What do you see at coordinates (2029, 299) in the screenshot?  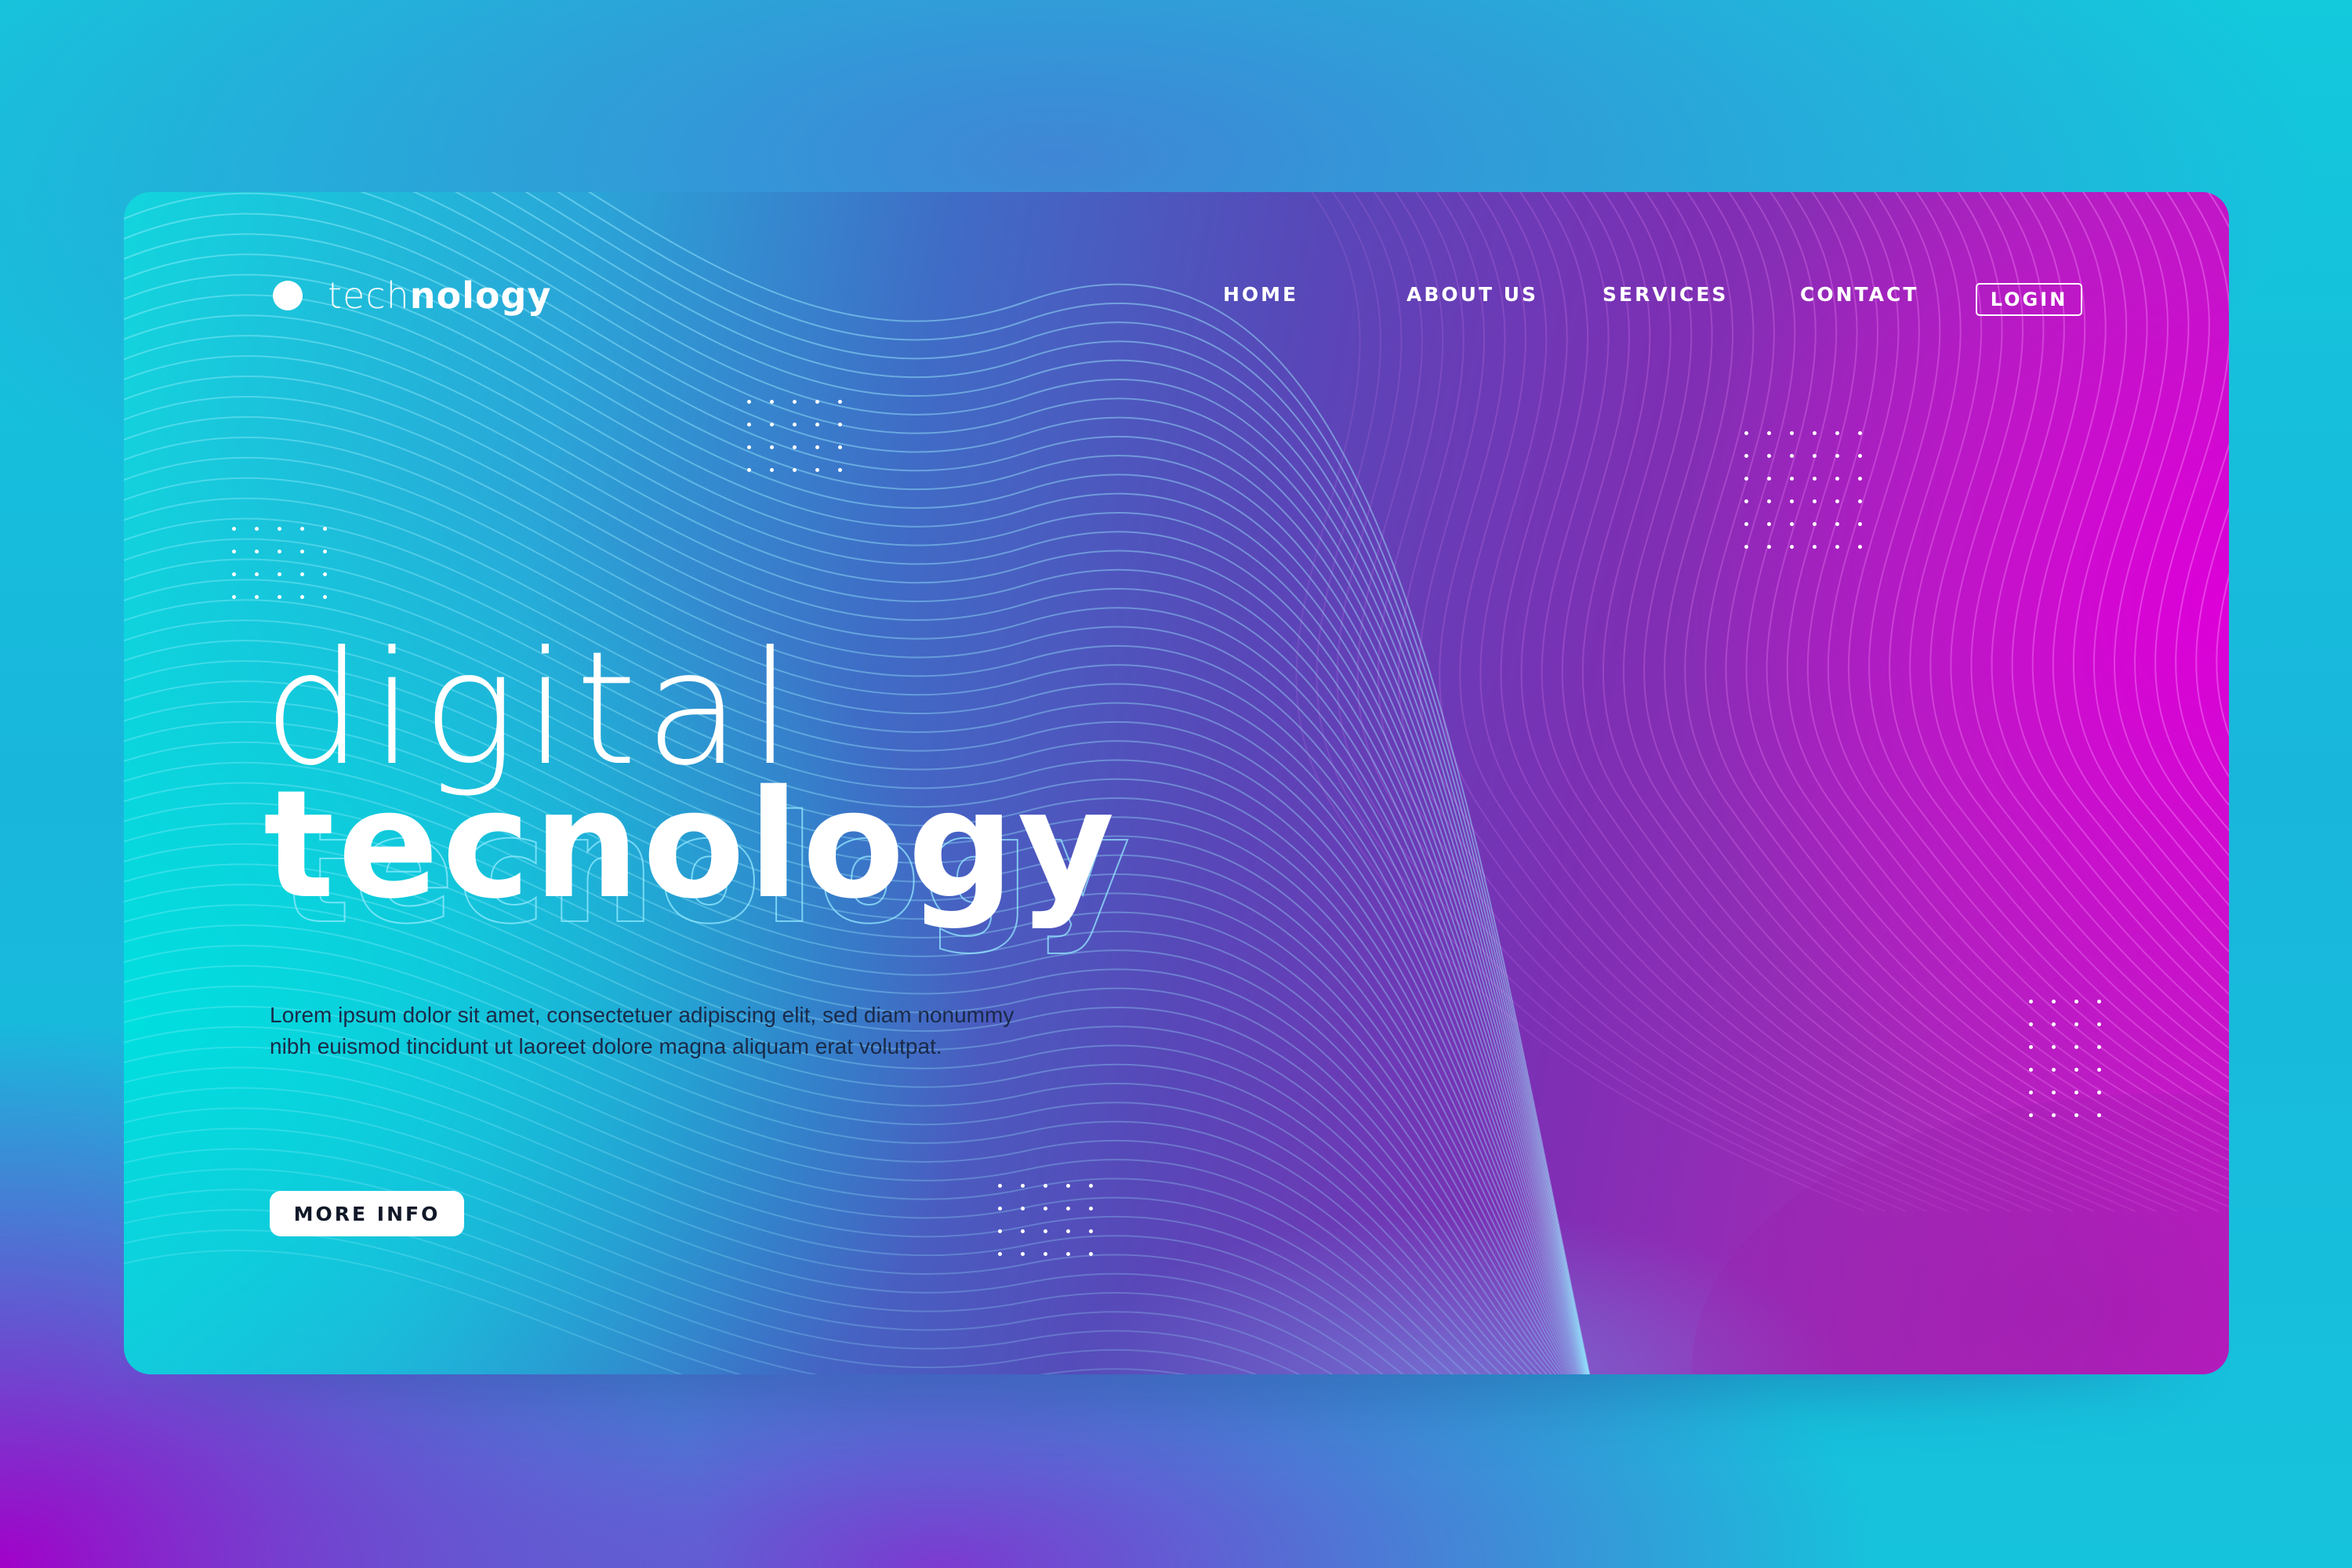 I see `login-button: LOGIN` at bounding box center [2029, 299].